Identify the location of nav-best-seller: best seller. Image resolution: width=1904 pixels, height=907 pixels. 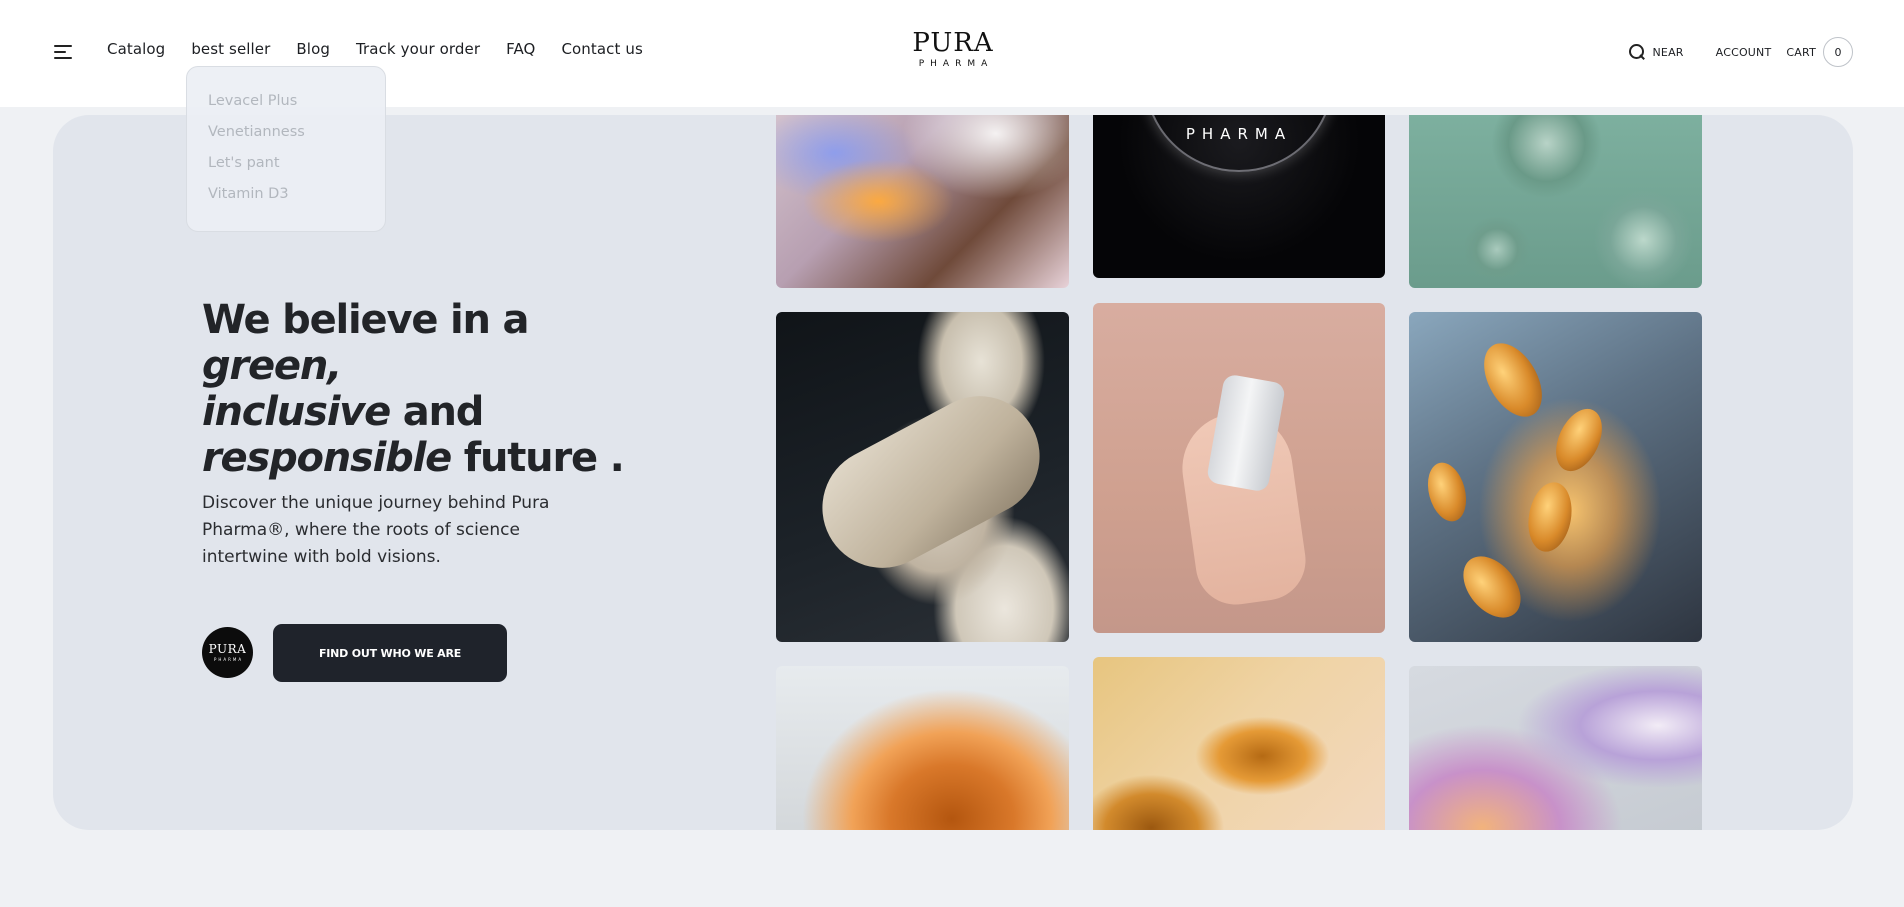
(230, 49).